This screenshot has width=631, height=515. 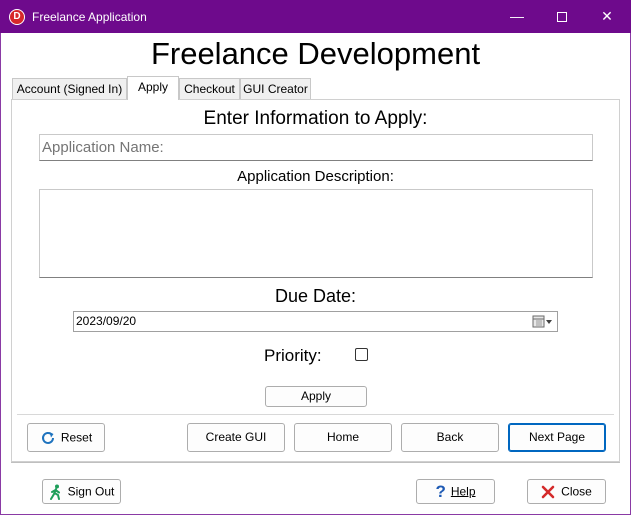 I want to click on refresh-icon, so click(x=47, y=437).